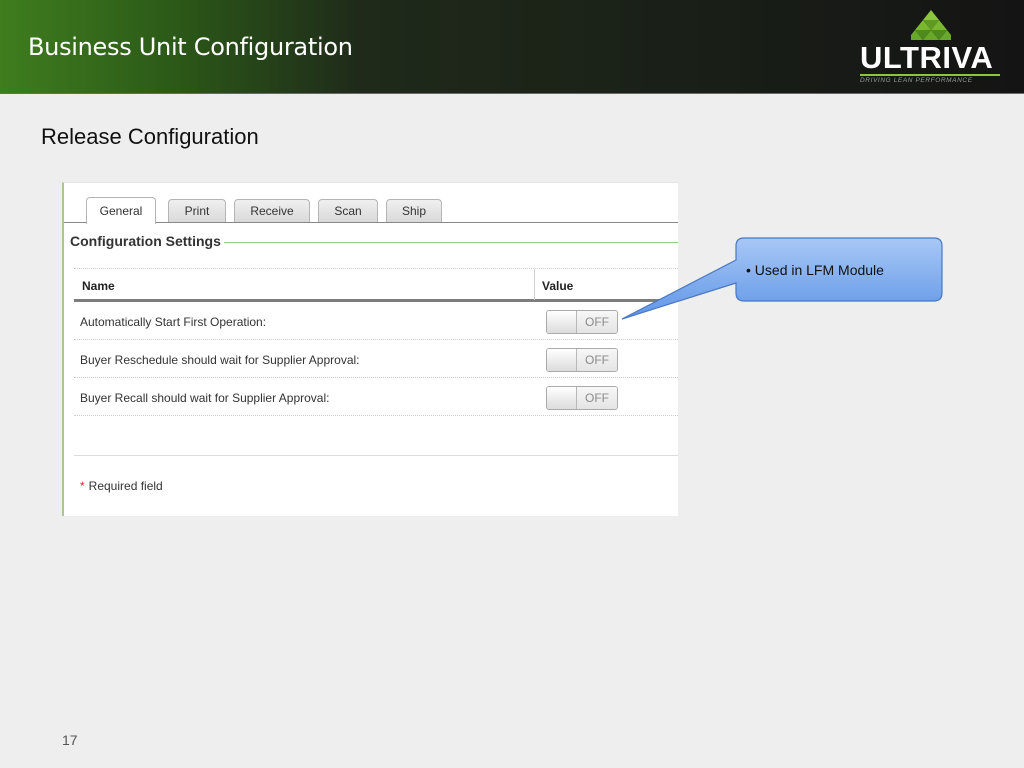 This screenshot has height=768, width=1024. I want to click on callout-bubble, so click(782, 278).